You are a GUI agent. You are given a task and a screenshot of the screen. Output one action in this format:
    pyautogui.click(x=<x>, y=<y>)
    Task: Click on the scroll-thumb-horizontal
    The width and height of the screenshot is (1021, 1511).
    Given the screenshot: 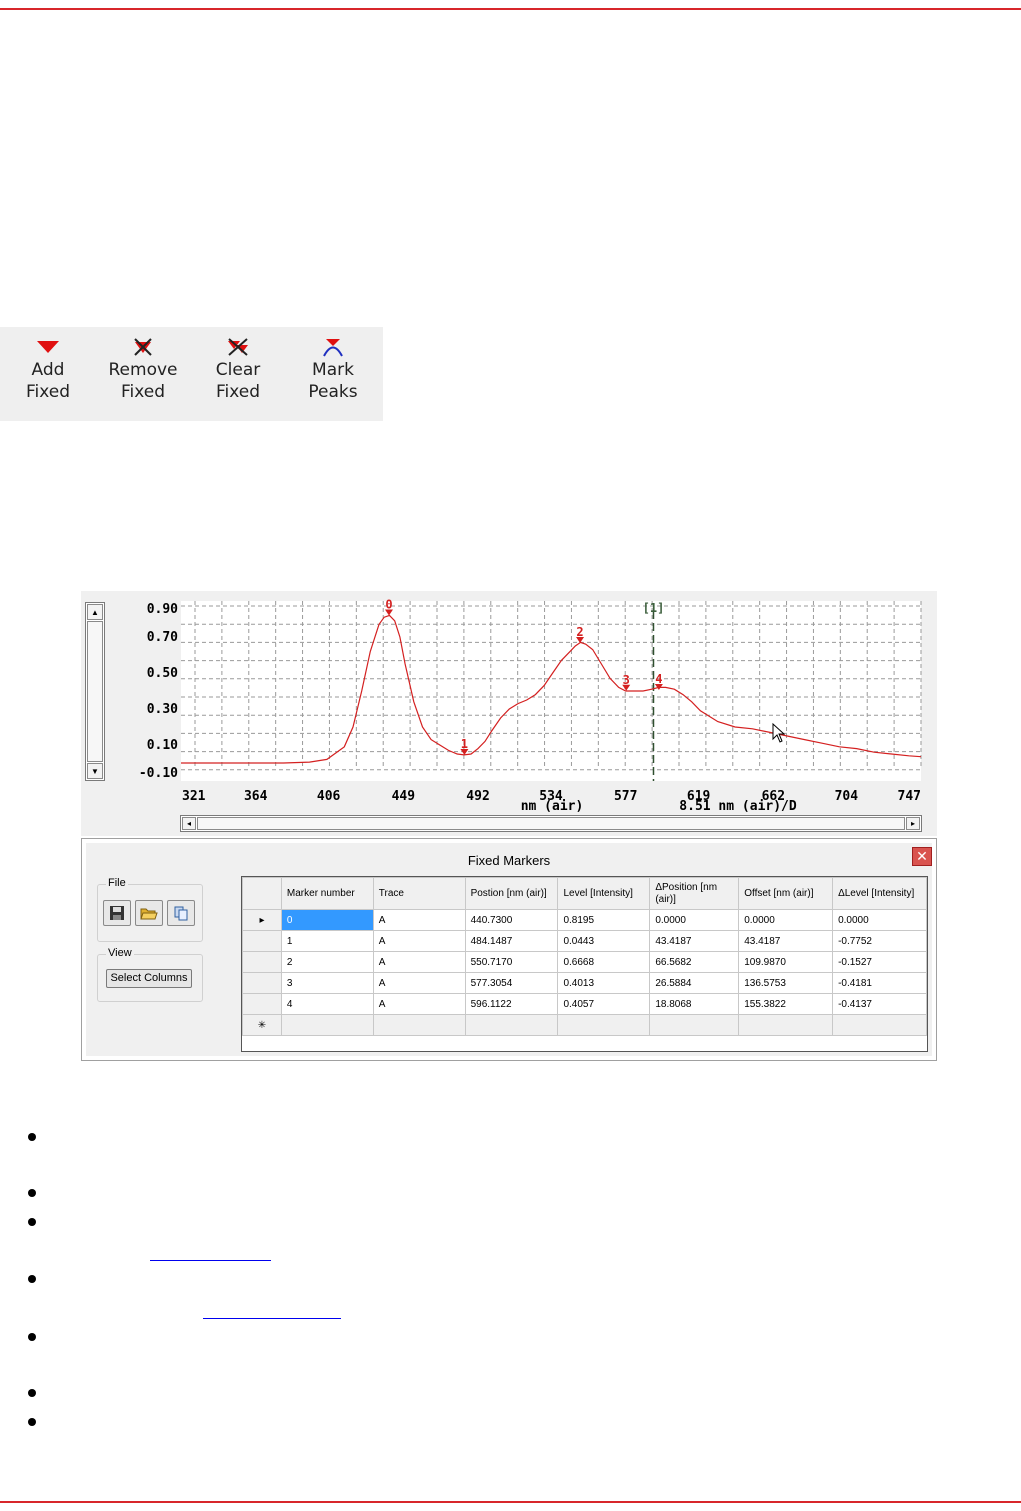 What is the action you would take?
    pyautogui.click(x=551, y=823)
    